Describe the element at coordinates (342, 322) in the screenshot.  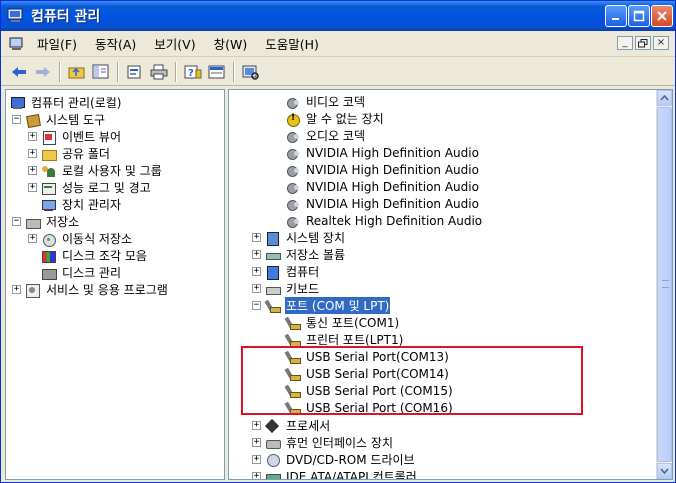
I see `device-item: 통신 포트(COM1)` at that location.